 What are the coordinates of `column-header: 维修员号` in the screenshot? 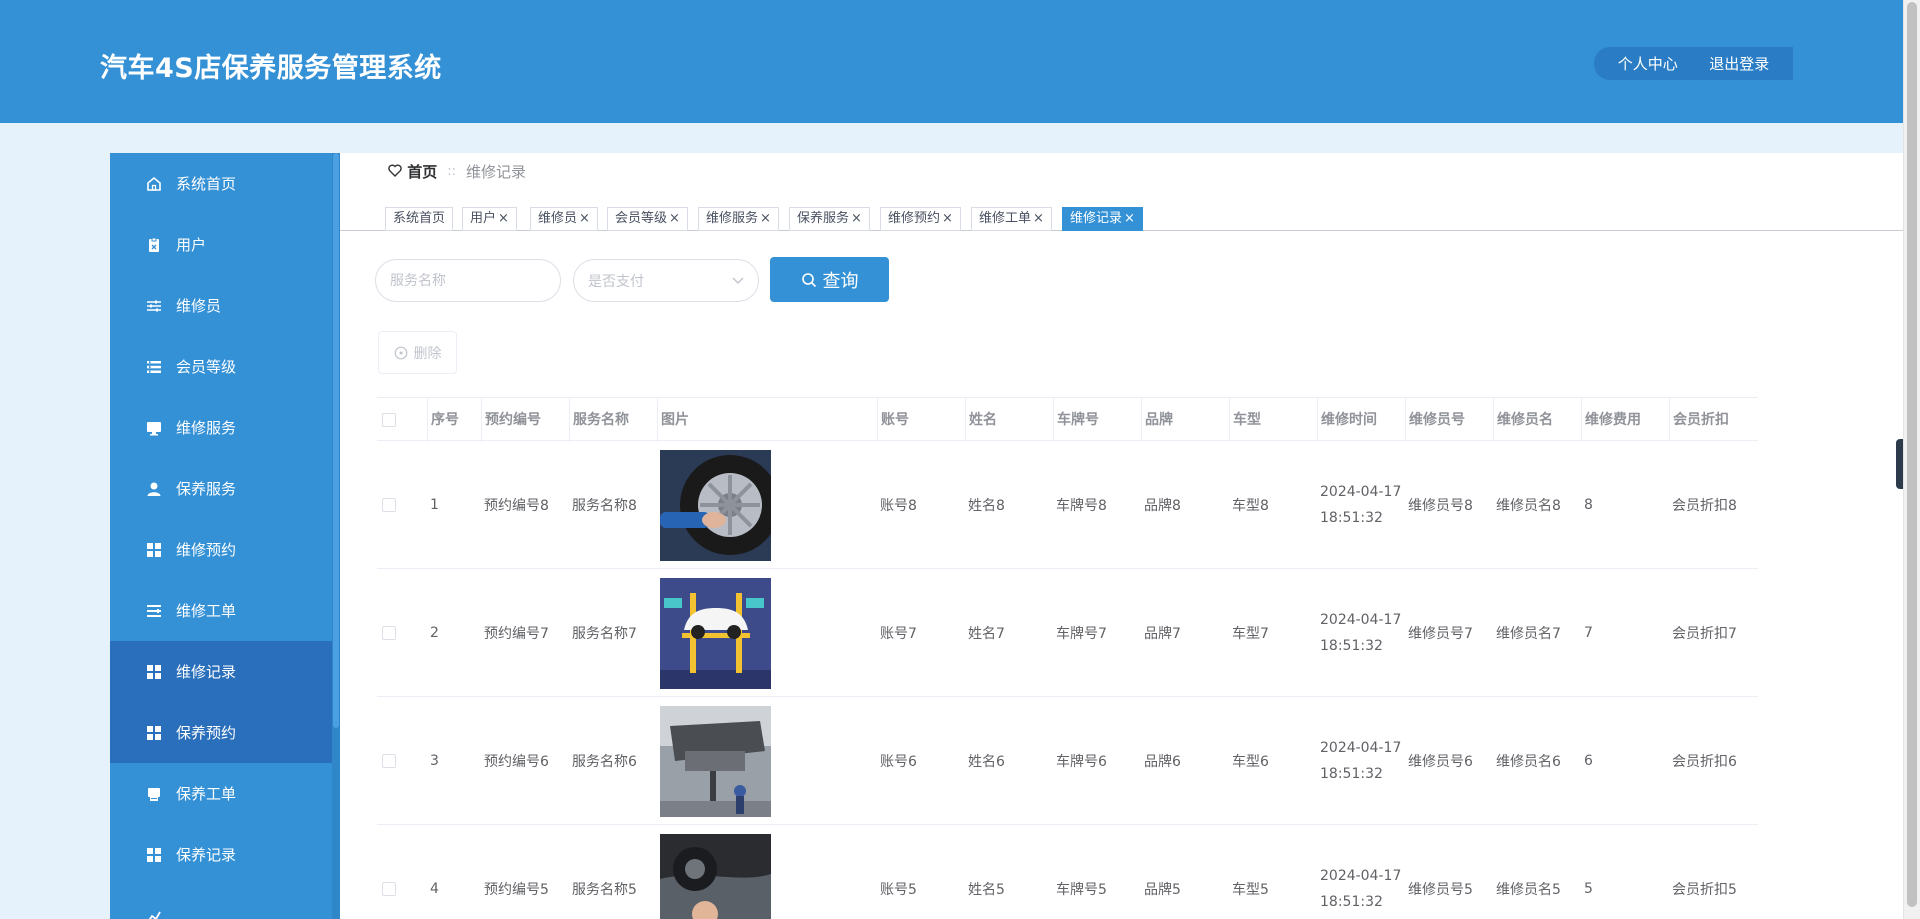 It's located at (1435, 420).